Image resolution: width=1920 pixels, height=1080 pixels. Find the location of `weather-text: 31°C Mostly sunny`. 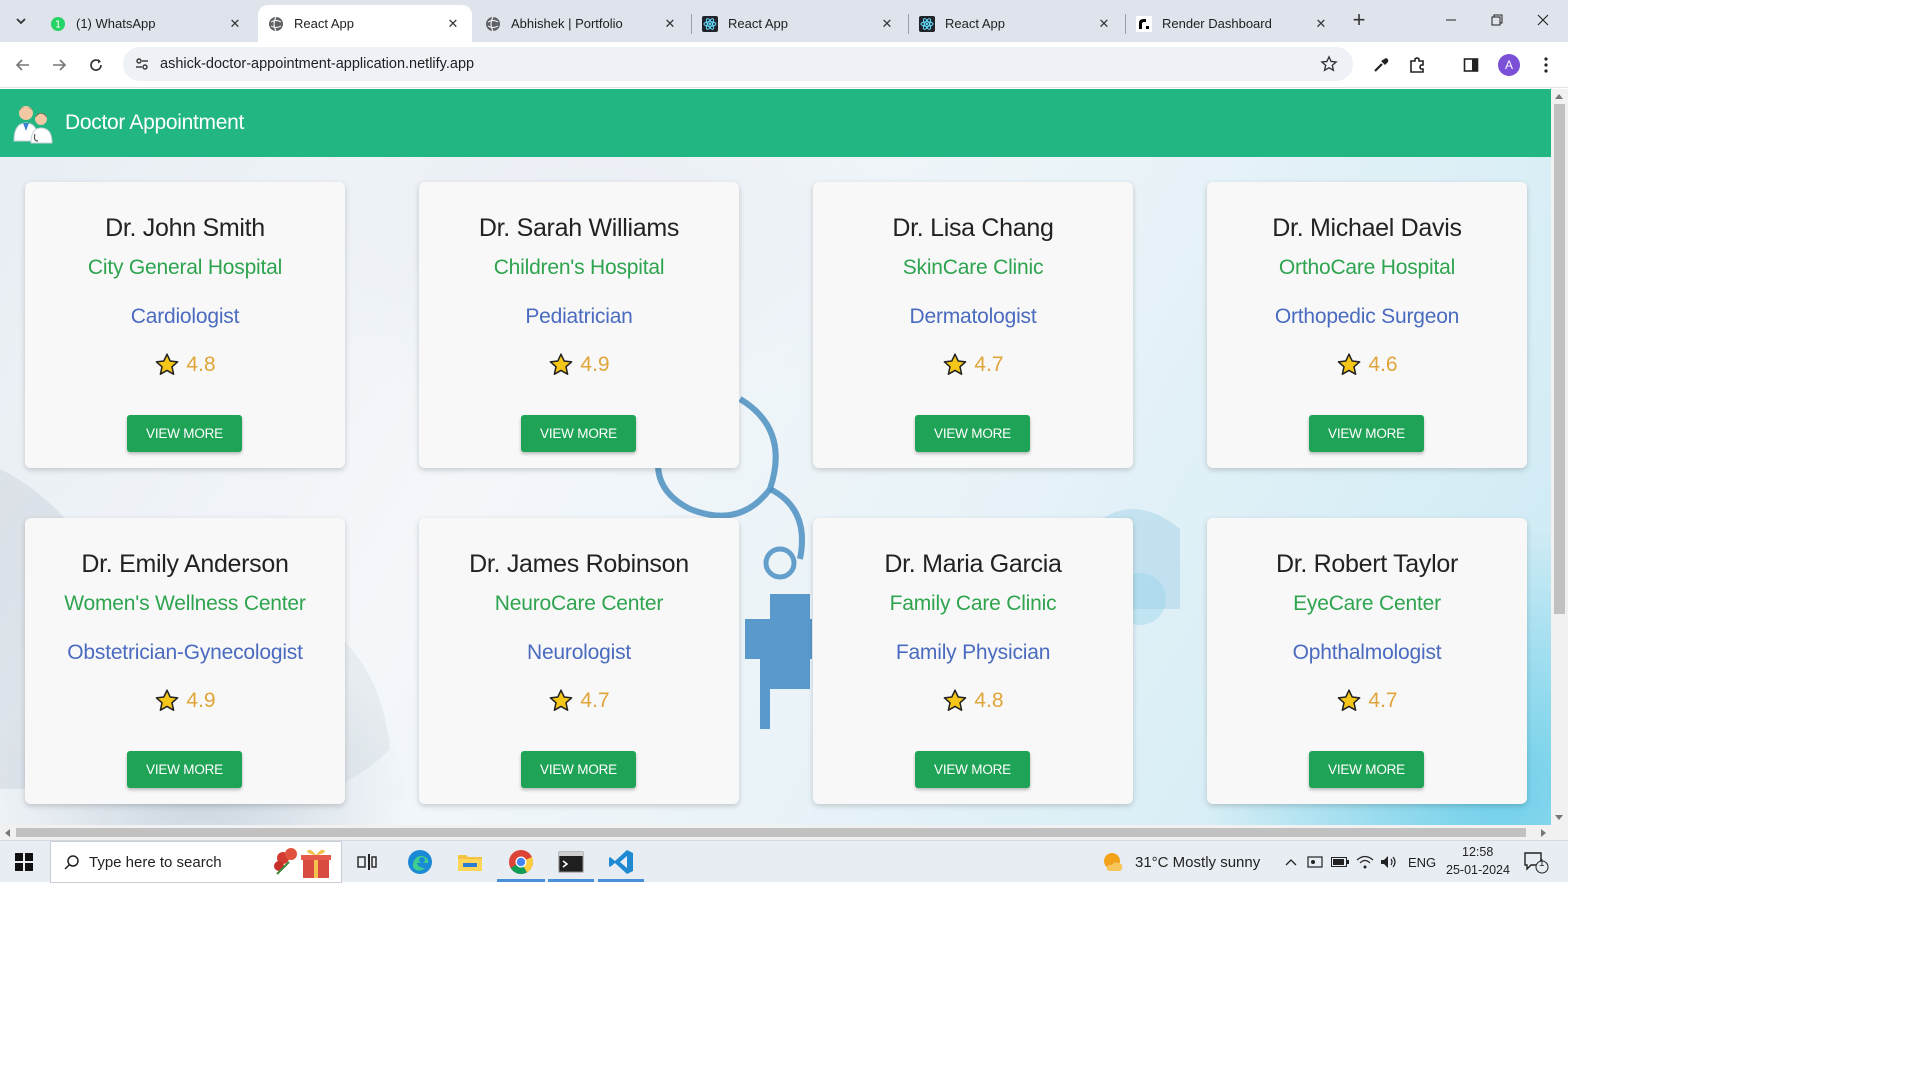

weather-text: 31°C Mostly sunny is located at coordinates (1197, 862).